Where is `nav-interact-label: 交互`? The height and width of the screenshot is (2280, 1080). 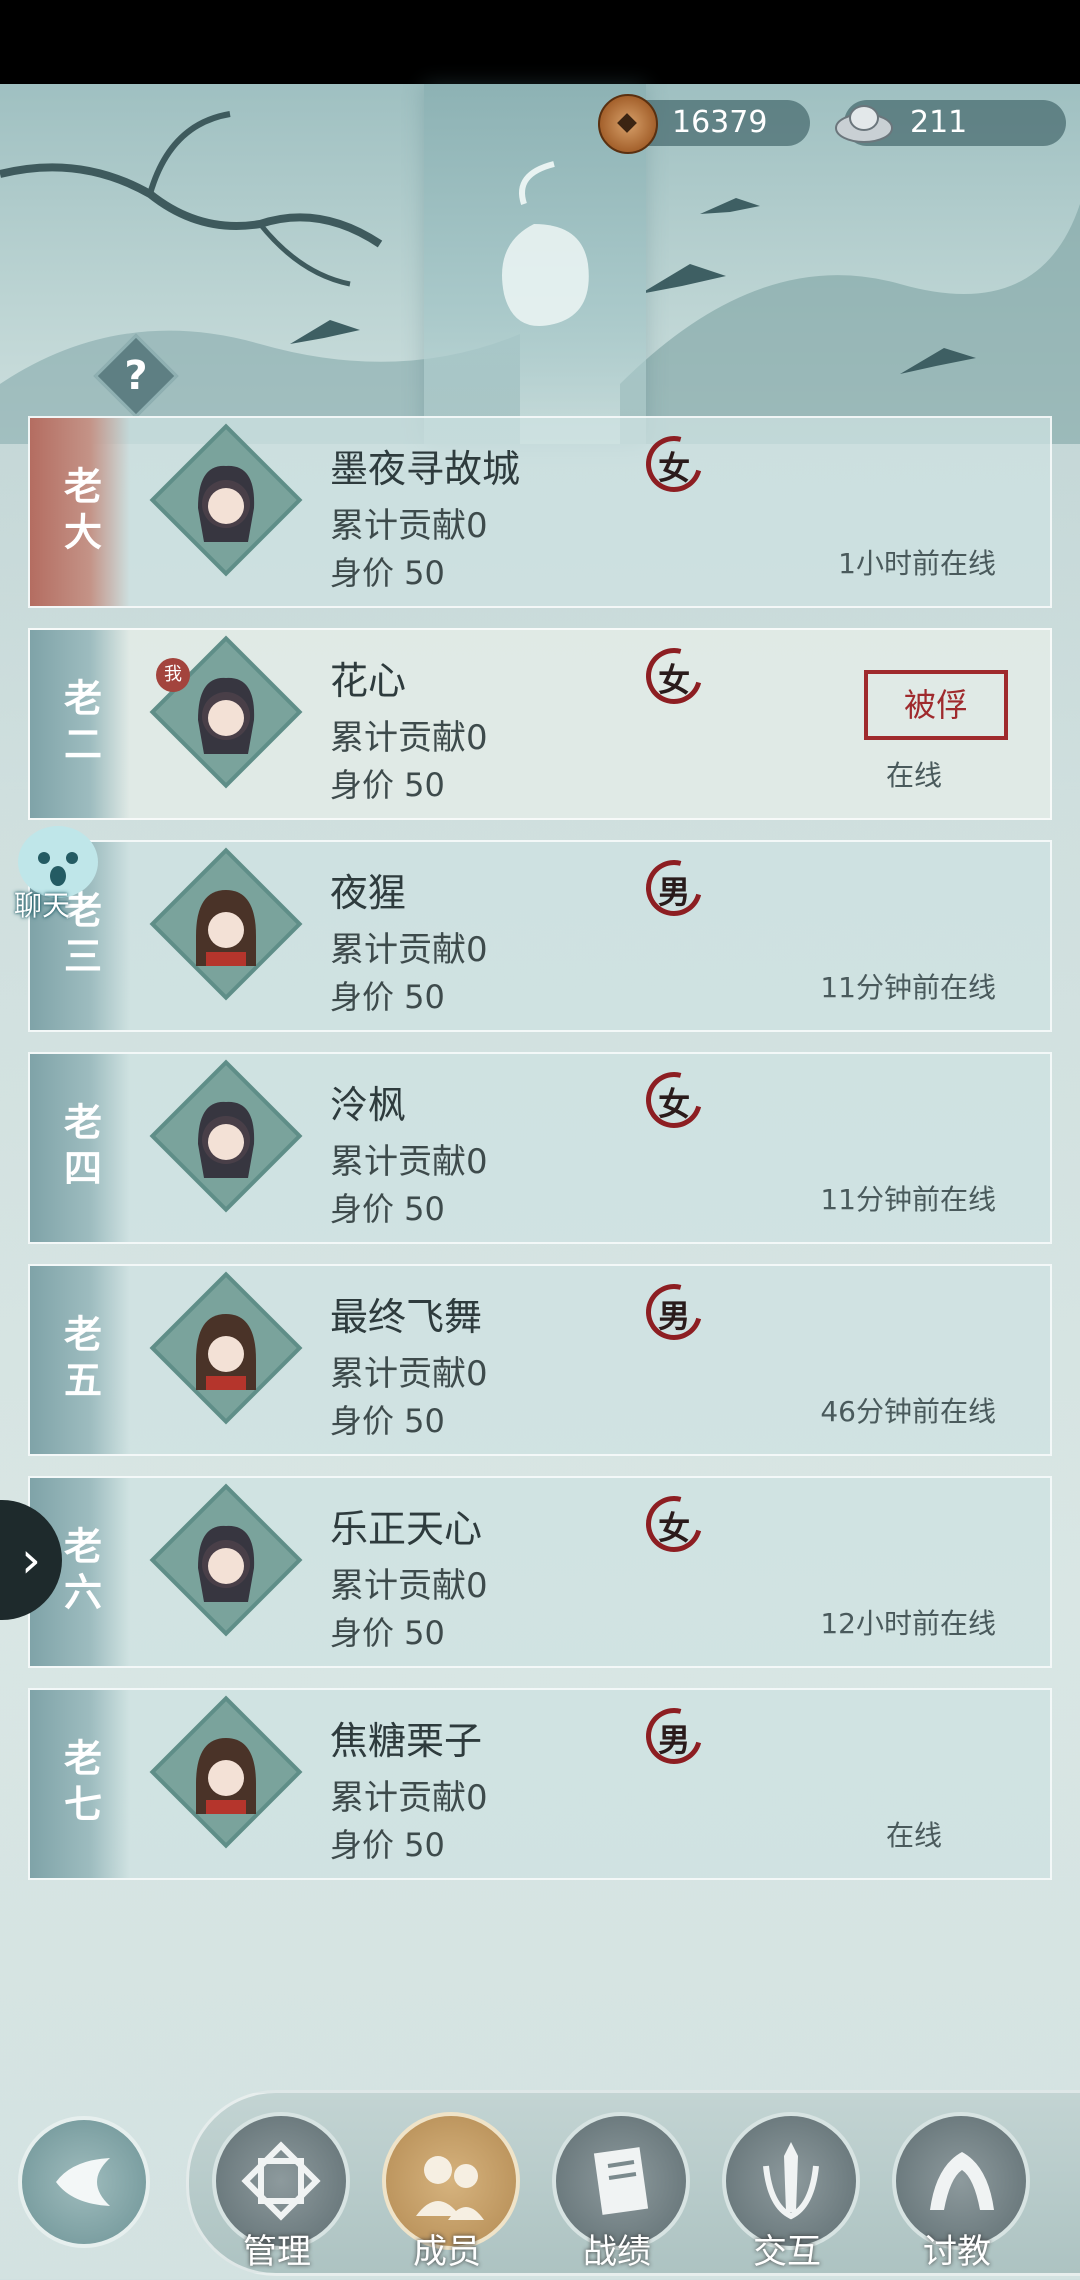 nav-interact-label: 交互 is located at coordinates (787, 2252).